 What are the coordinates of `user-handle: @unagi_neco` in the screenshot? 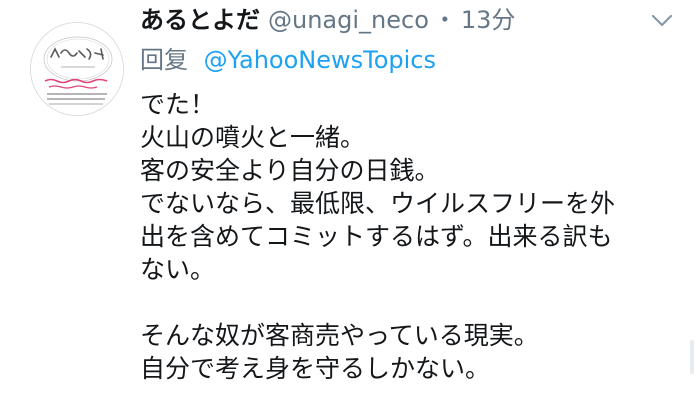 It's located at (348, 20).